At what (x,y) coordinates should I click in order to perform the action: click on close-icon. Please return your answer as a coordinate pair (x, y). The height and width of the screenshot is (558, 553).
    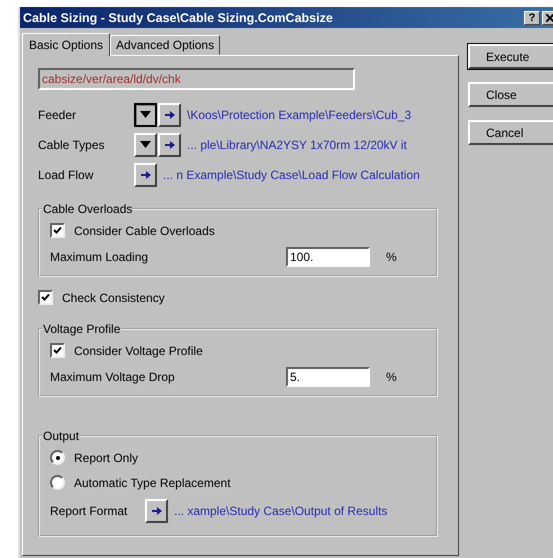
    Looking at the image, I should click on (549, 18).